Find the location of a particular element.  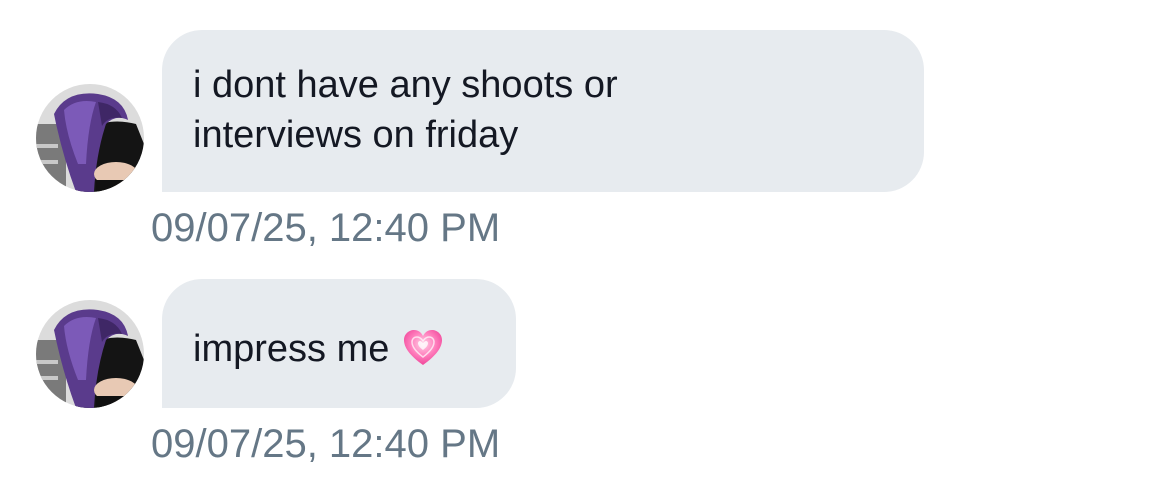

message-text-line: i dont have any shoots or is located at coordinates (405, 85).